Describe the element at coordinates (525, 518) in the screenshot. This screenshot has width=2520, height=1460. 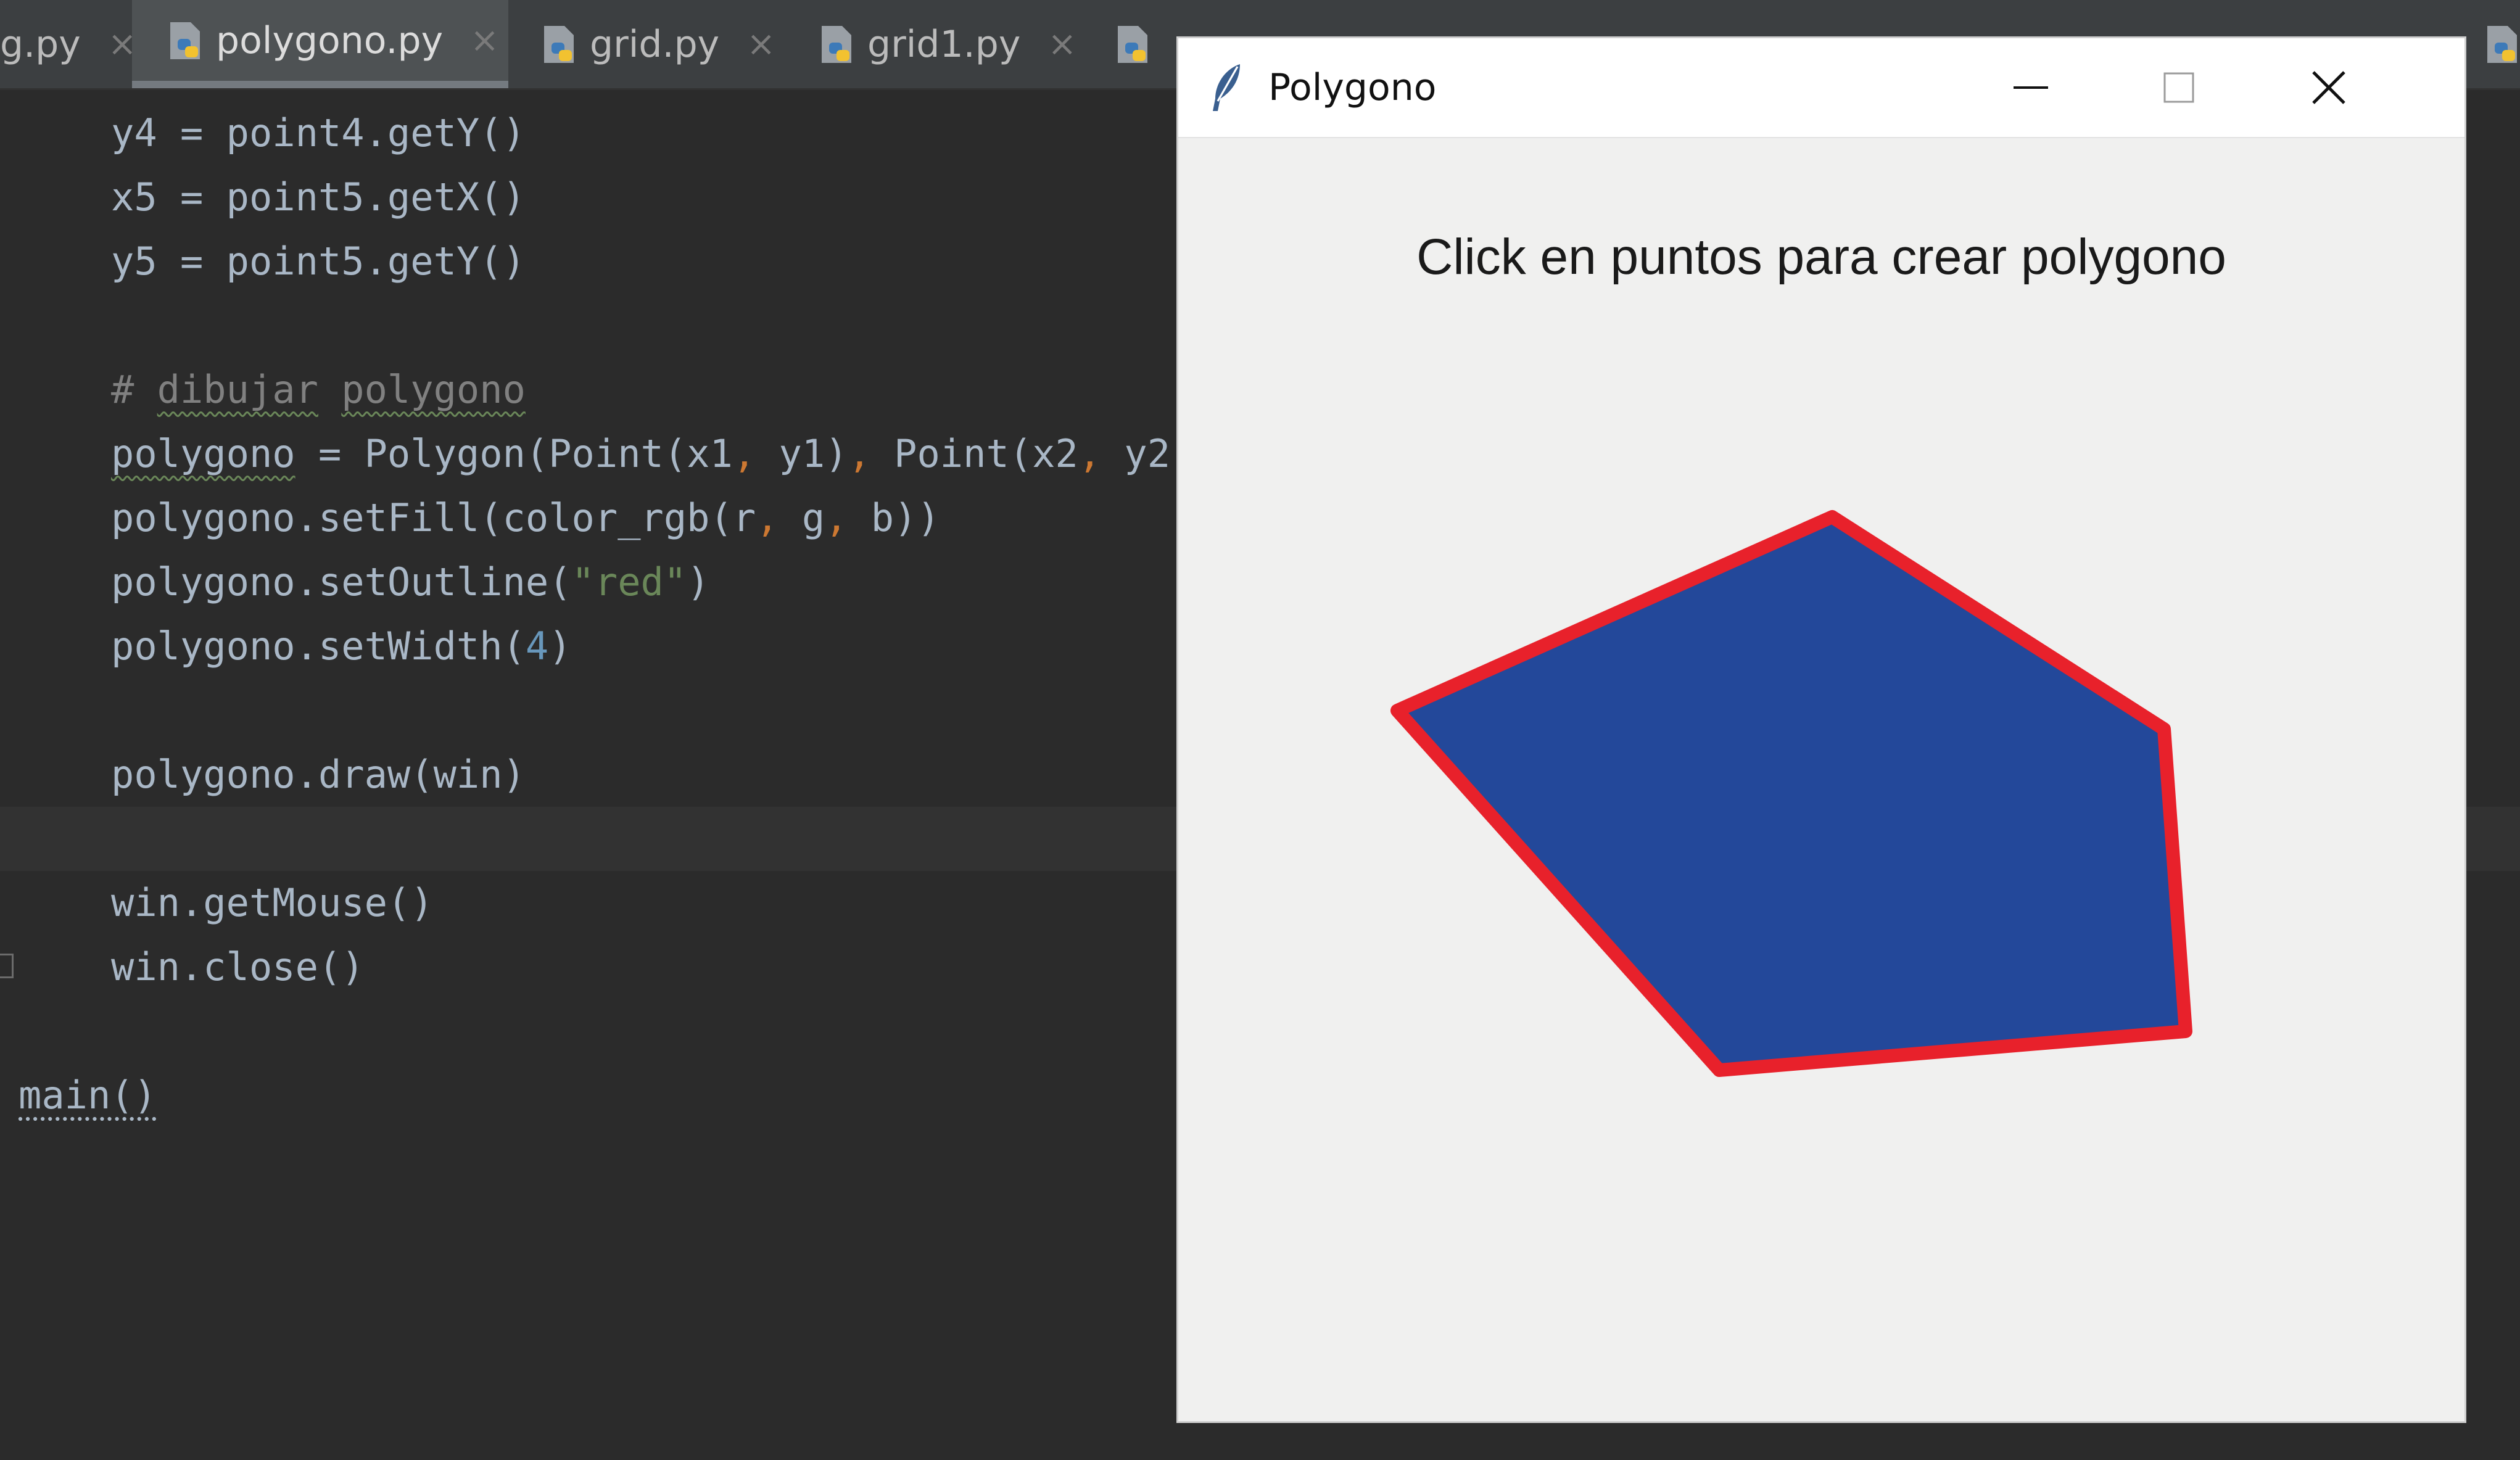
I see `code-line: polygono.setFill(color_rgb(r, g, b))` at that location.